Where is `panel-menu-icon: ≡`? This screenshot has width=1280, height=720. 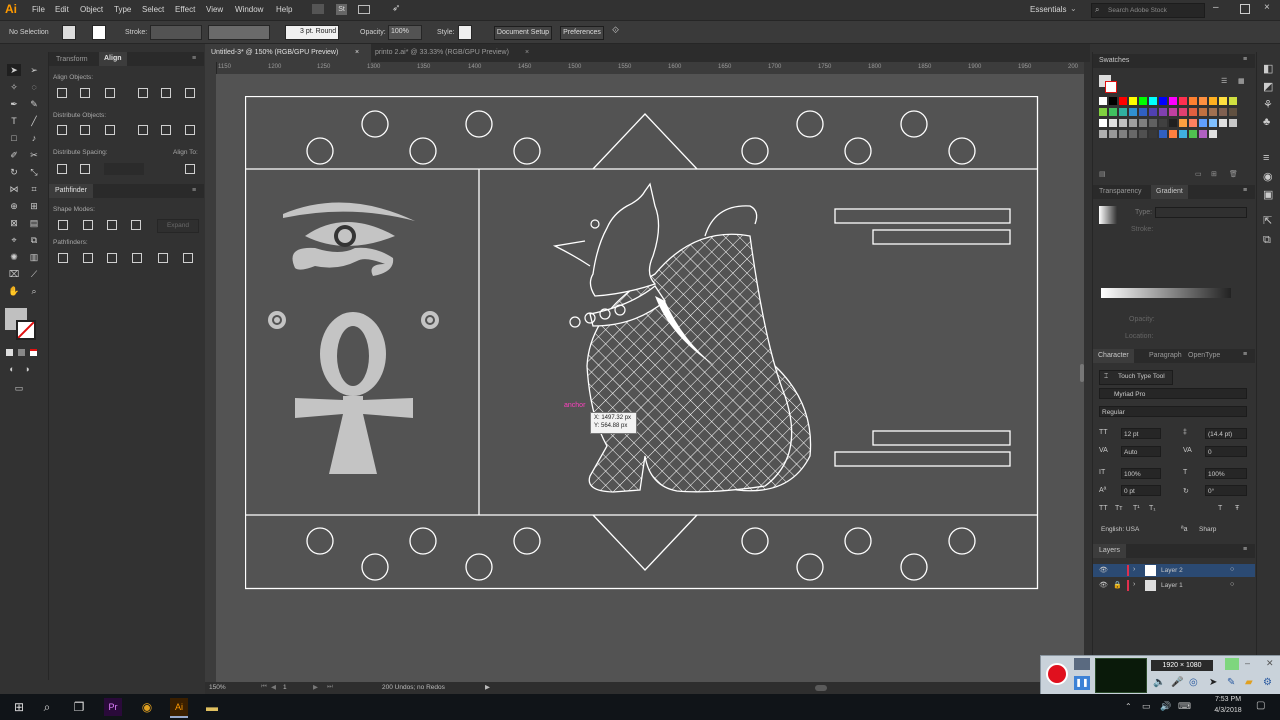 panel-menu-icon: ≡ is located at coordinates (194, 58).